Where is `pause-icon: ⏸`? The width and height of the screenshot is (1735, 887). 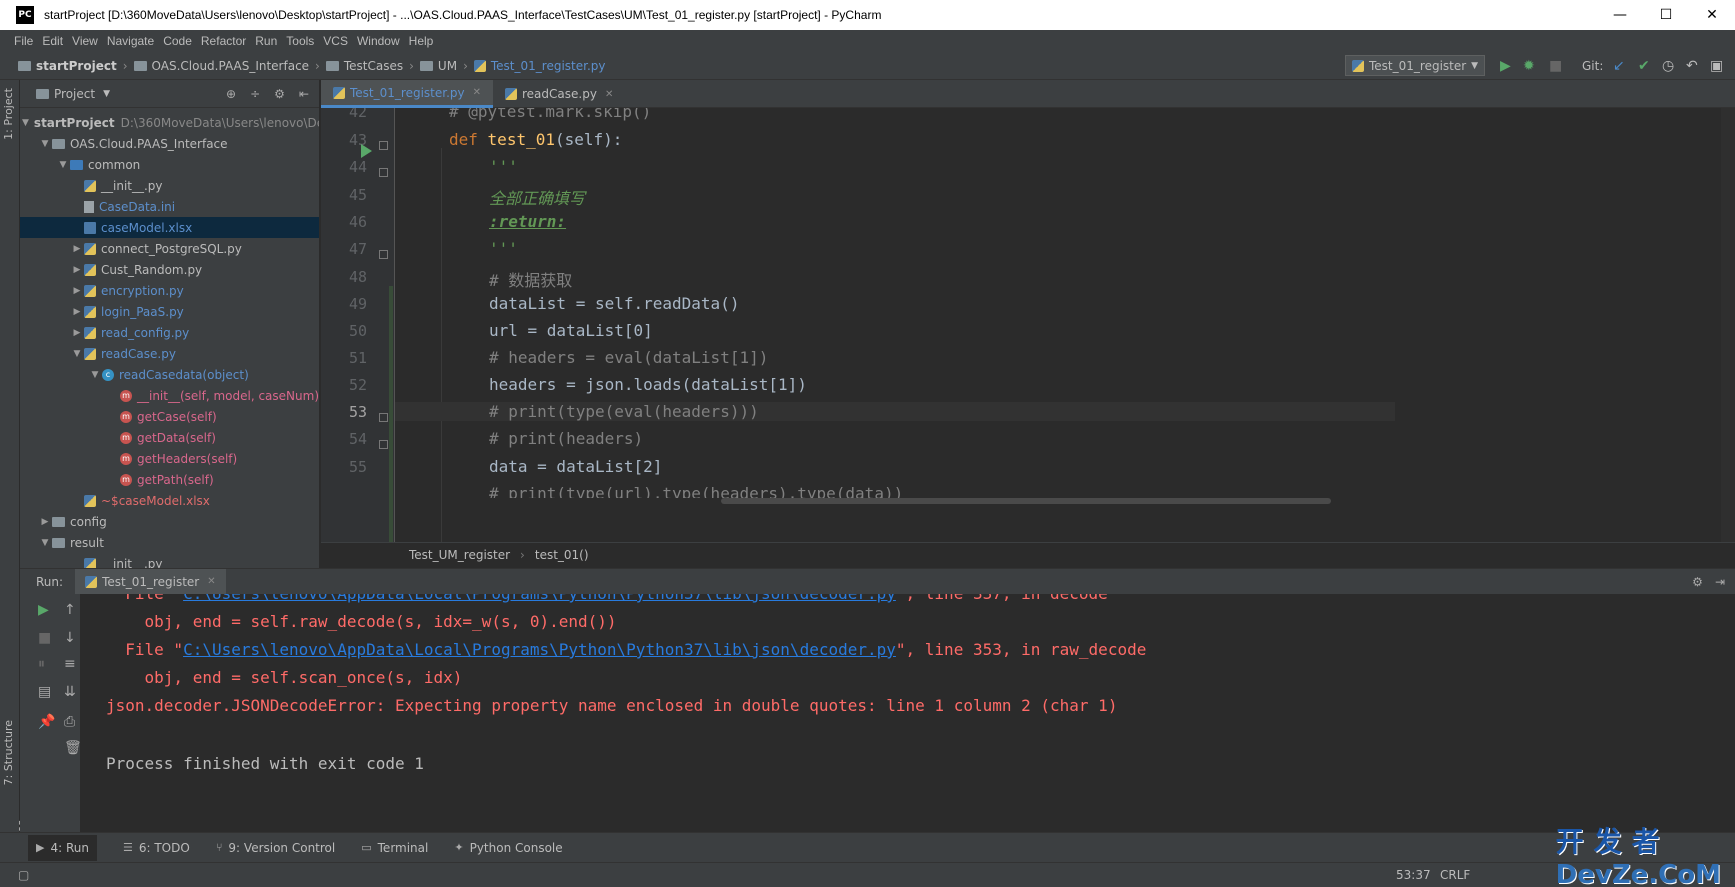
pause-icon: ⏸ is located at coordinates (41, 664).